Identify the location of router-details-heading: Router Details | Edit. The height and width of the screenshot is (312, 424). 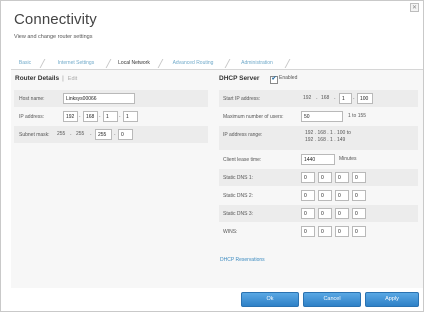
(46, 78).